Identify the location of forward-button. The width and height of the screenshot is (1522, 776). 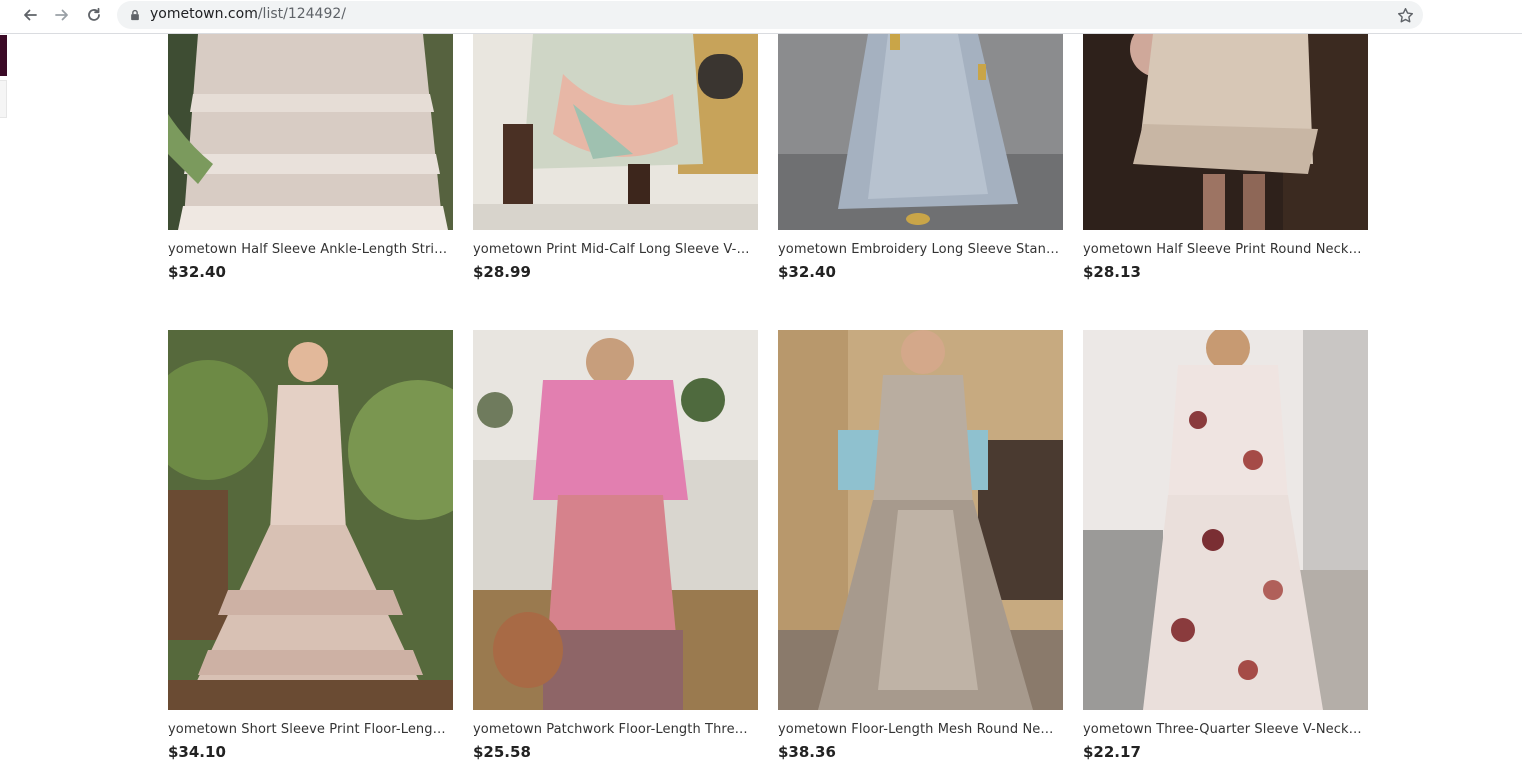
(62, 15).